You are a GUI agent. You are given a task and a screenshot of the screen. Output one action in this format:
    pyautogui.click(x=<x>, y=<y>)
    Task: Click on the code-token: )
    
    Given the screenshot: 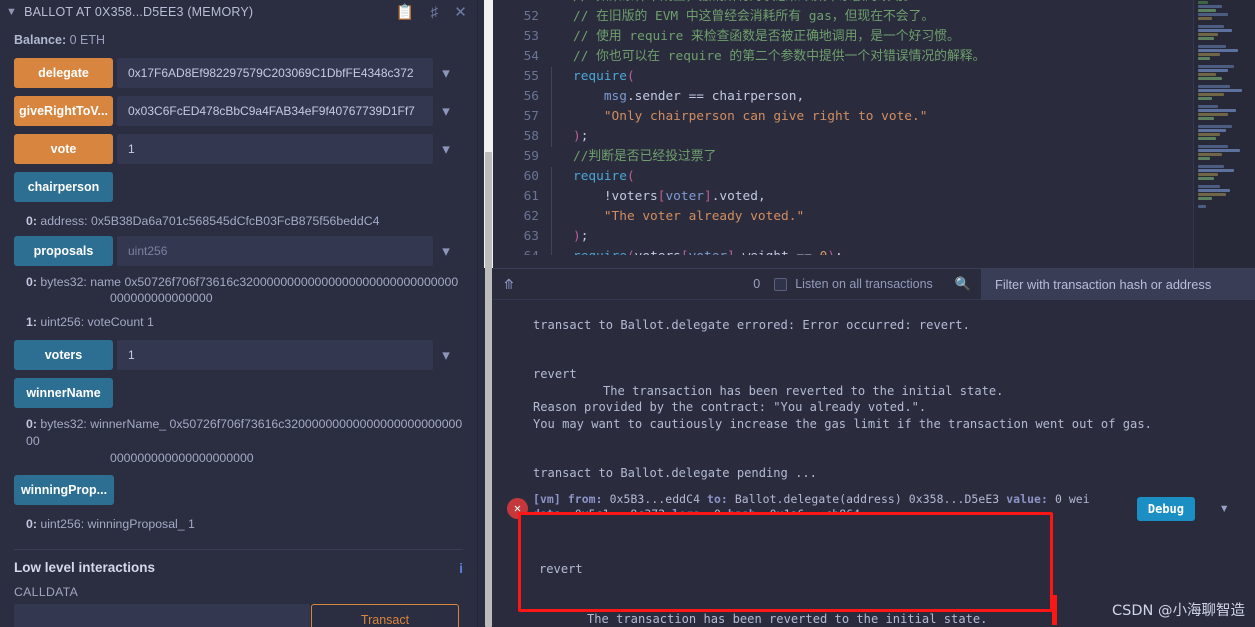 What is the action you would take?
    pyautogui.click(x=577, y=136)
    